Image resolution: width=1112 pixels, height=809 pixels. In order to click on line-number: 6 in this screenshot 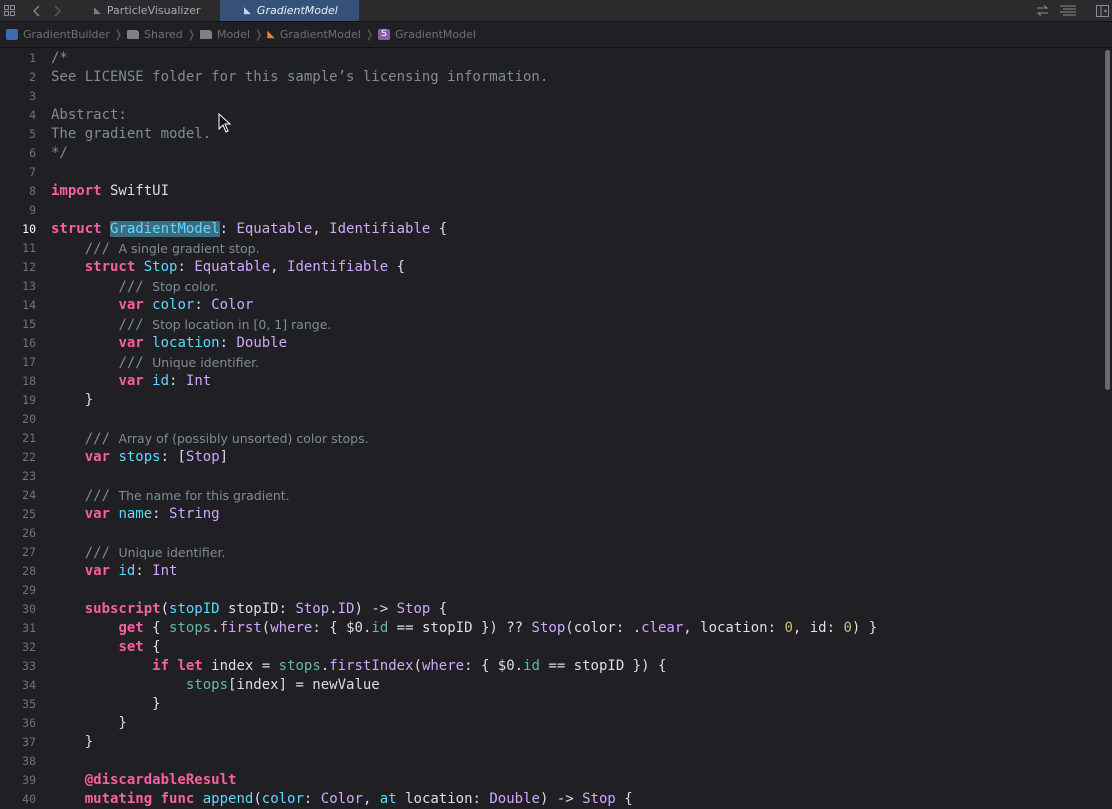, I will do `click(32, 153)`.